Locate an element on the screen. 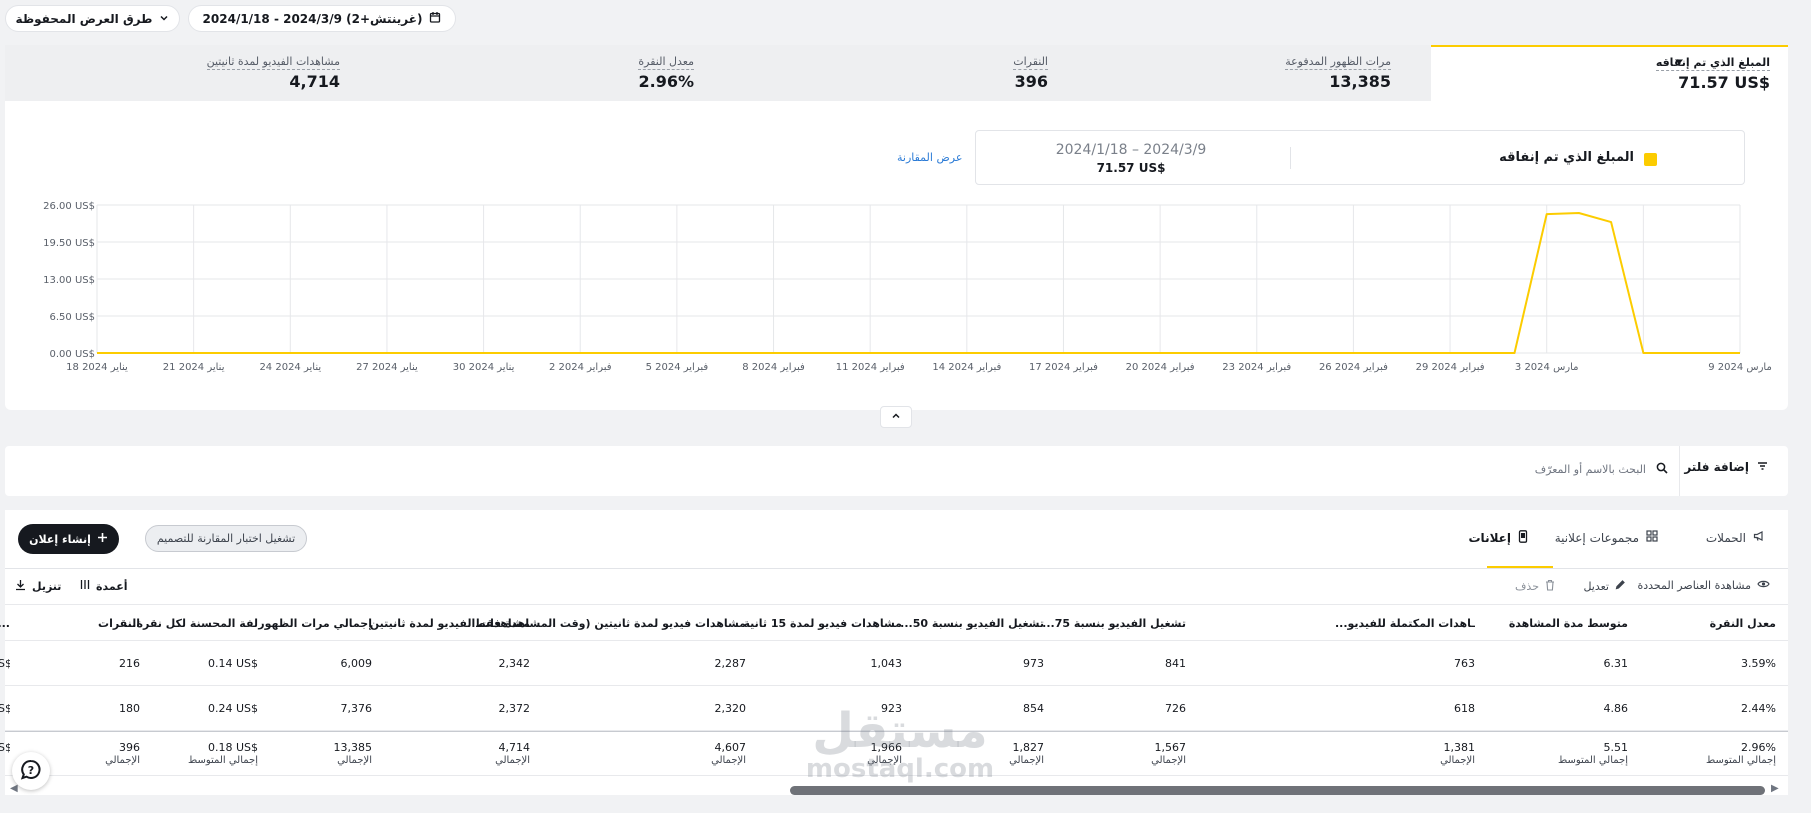  x-tick-label: 27 يناير 2024 is located at coordinates (387, 367).